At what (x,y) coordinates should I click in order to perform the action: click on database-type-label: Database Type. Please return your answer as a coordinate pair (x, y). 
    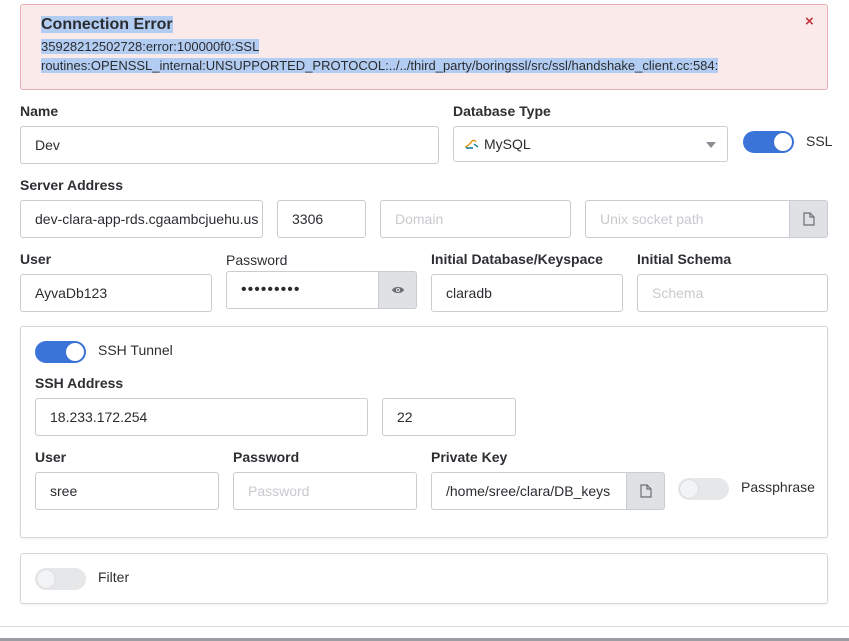
    Looking at the image, I should click on (502, 111).